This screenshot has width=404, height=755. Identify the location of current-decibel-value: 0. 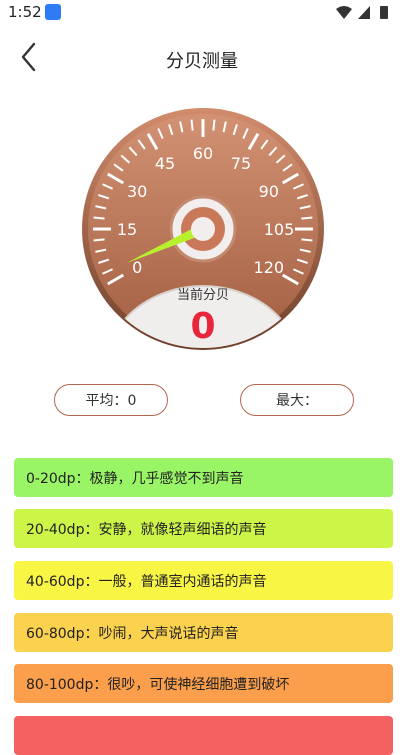
(202, 326).